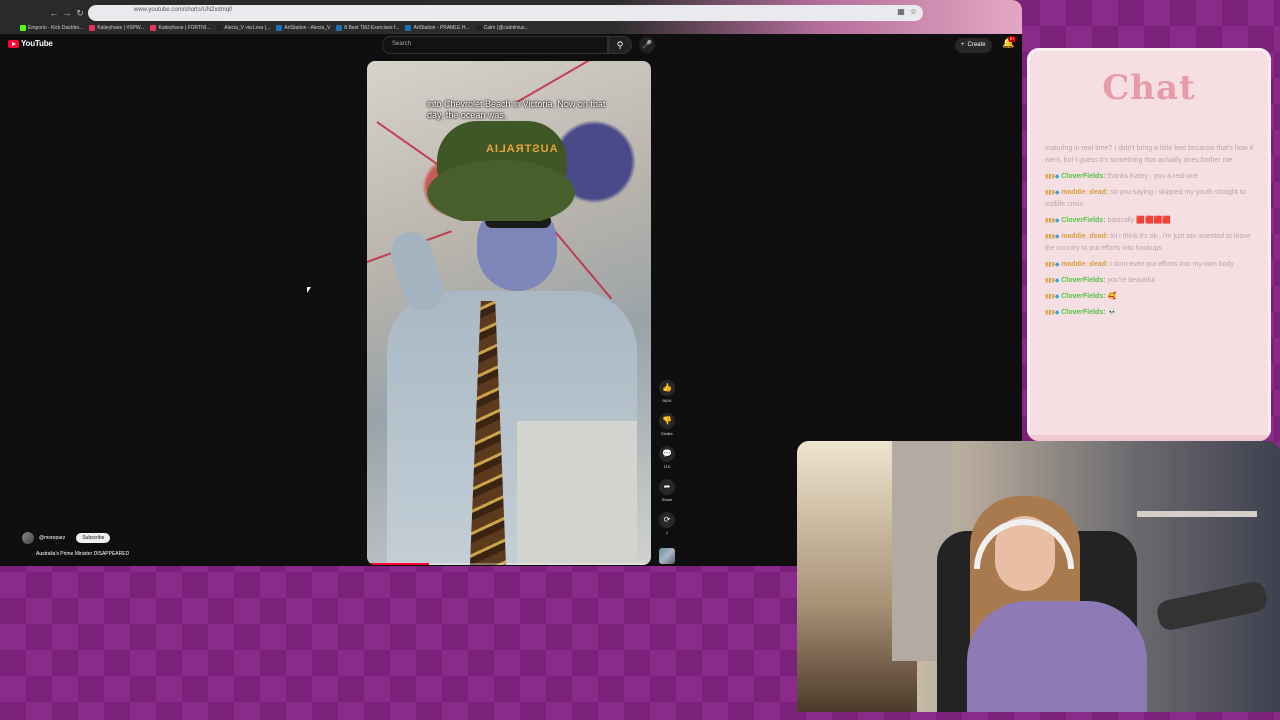  I want to click on search-input: Search, so click(495, 45).